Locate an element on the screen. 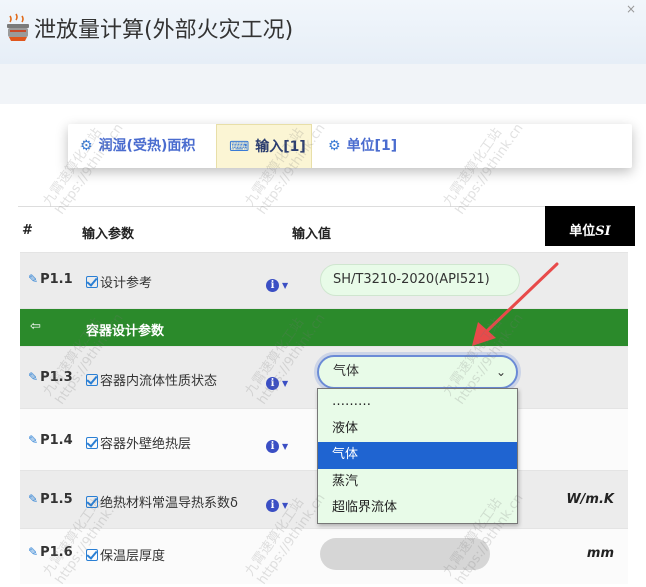 The height and width of the screenshot is (587, 646). tab-input: ⌨ 输入[1] is located at coordinates (264, 146).